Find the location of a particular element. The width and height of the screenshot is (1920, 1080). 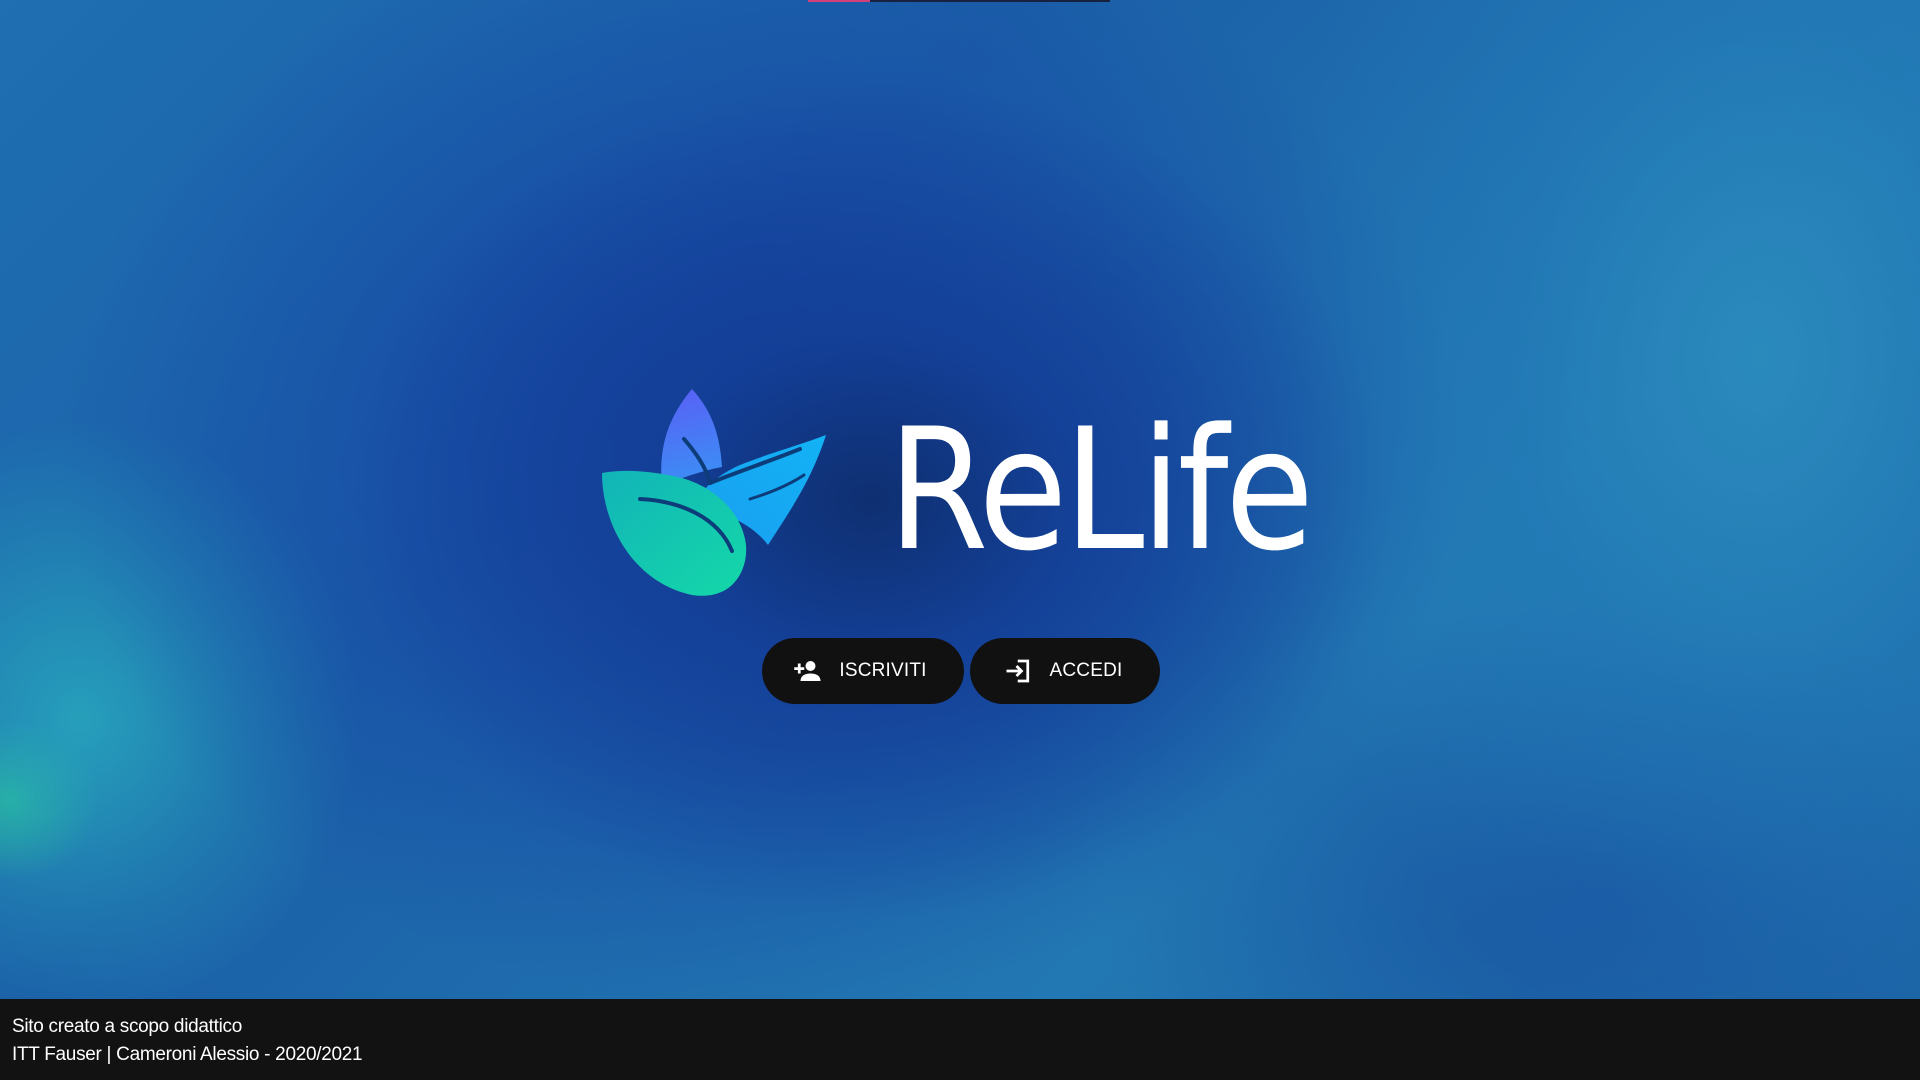

login-icon is located at coordinates (1019, 671).